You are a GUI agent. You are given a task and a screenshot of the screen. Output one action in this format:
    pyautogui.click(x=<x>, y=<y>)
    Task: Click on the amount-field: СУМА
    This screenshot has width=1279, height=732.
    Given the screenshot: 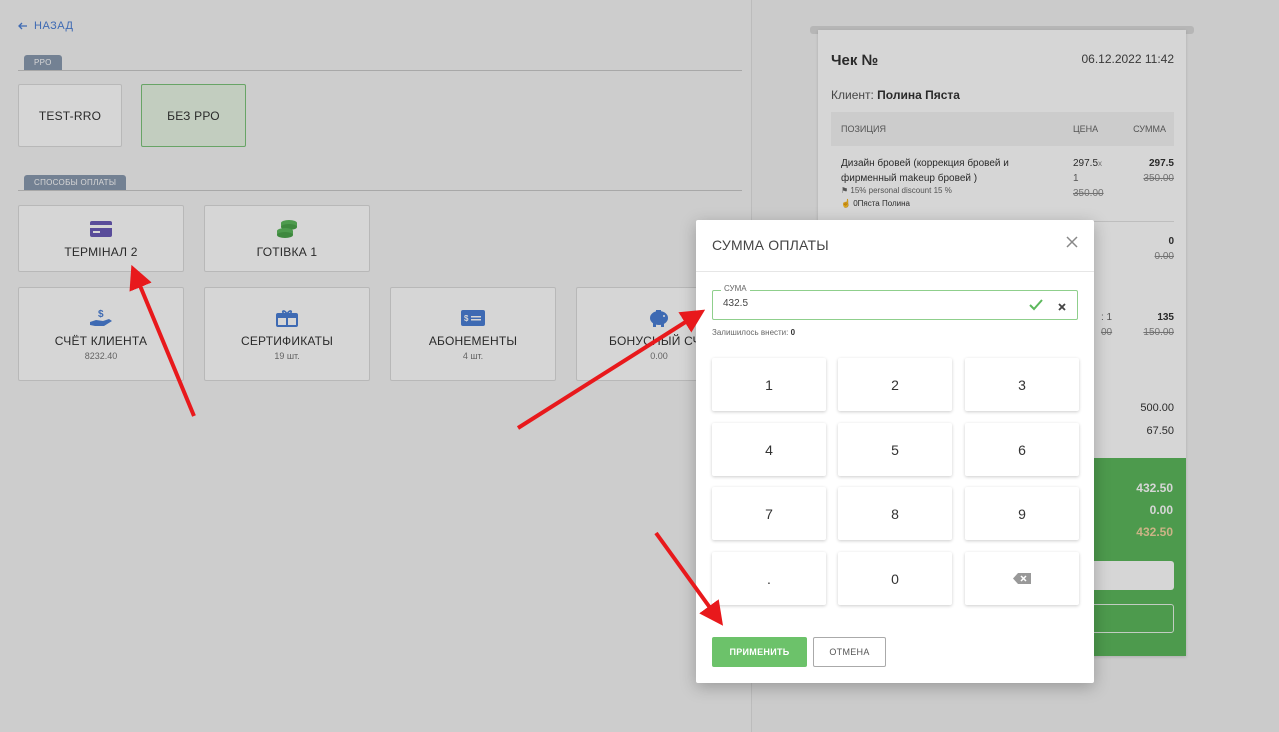 What is the action you would take?
    pyautogui.click(x=895, y=302)
    